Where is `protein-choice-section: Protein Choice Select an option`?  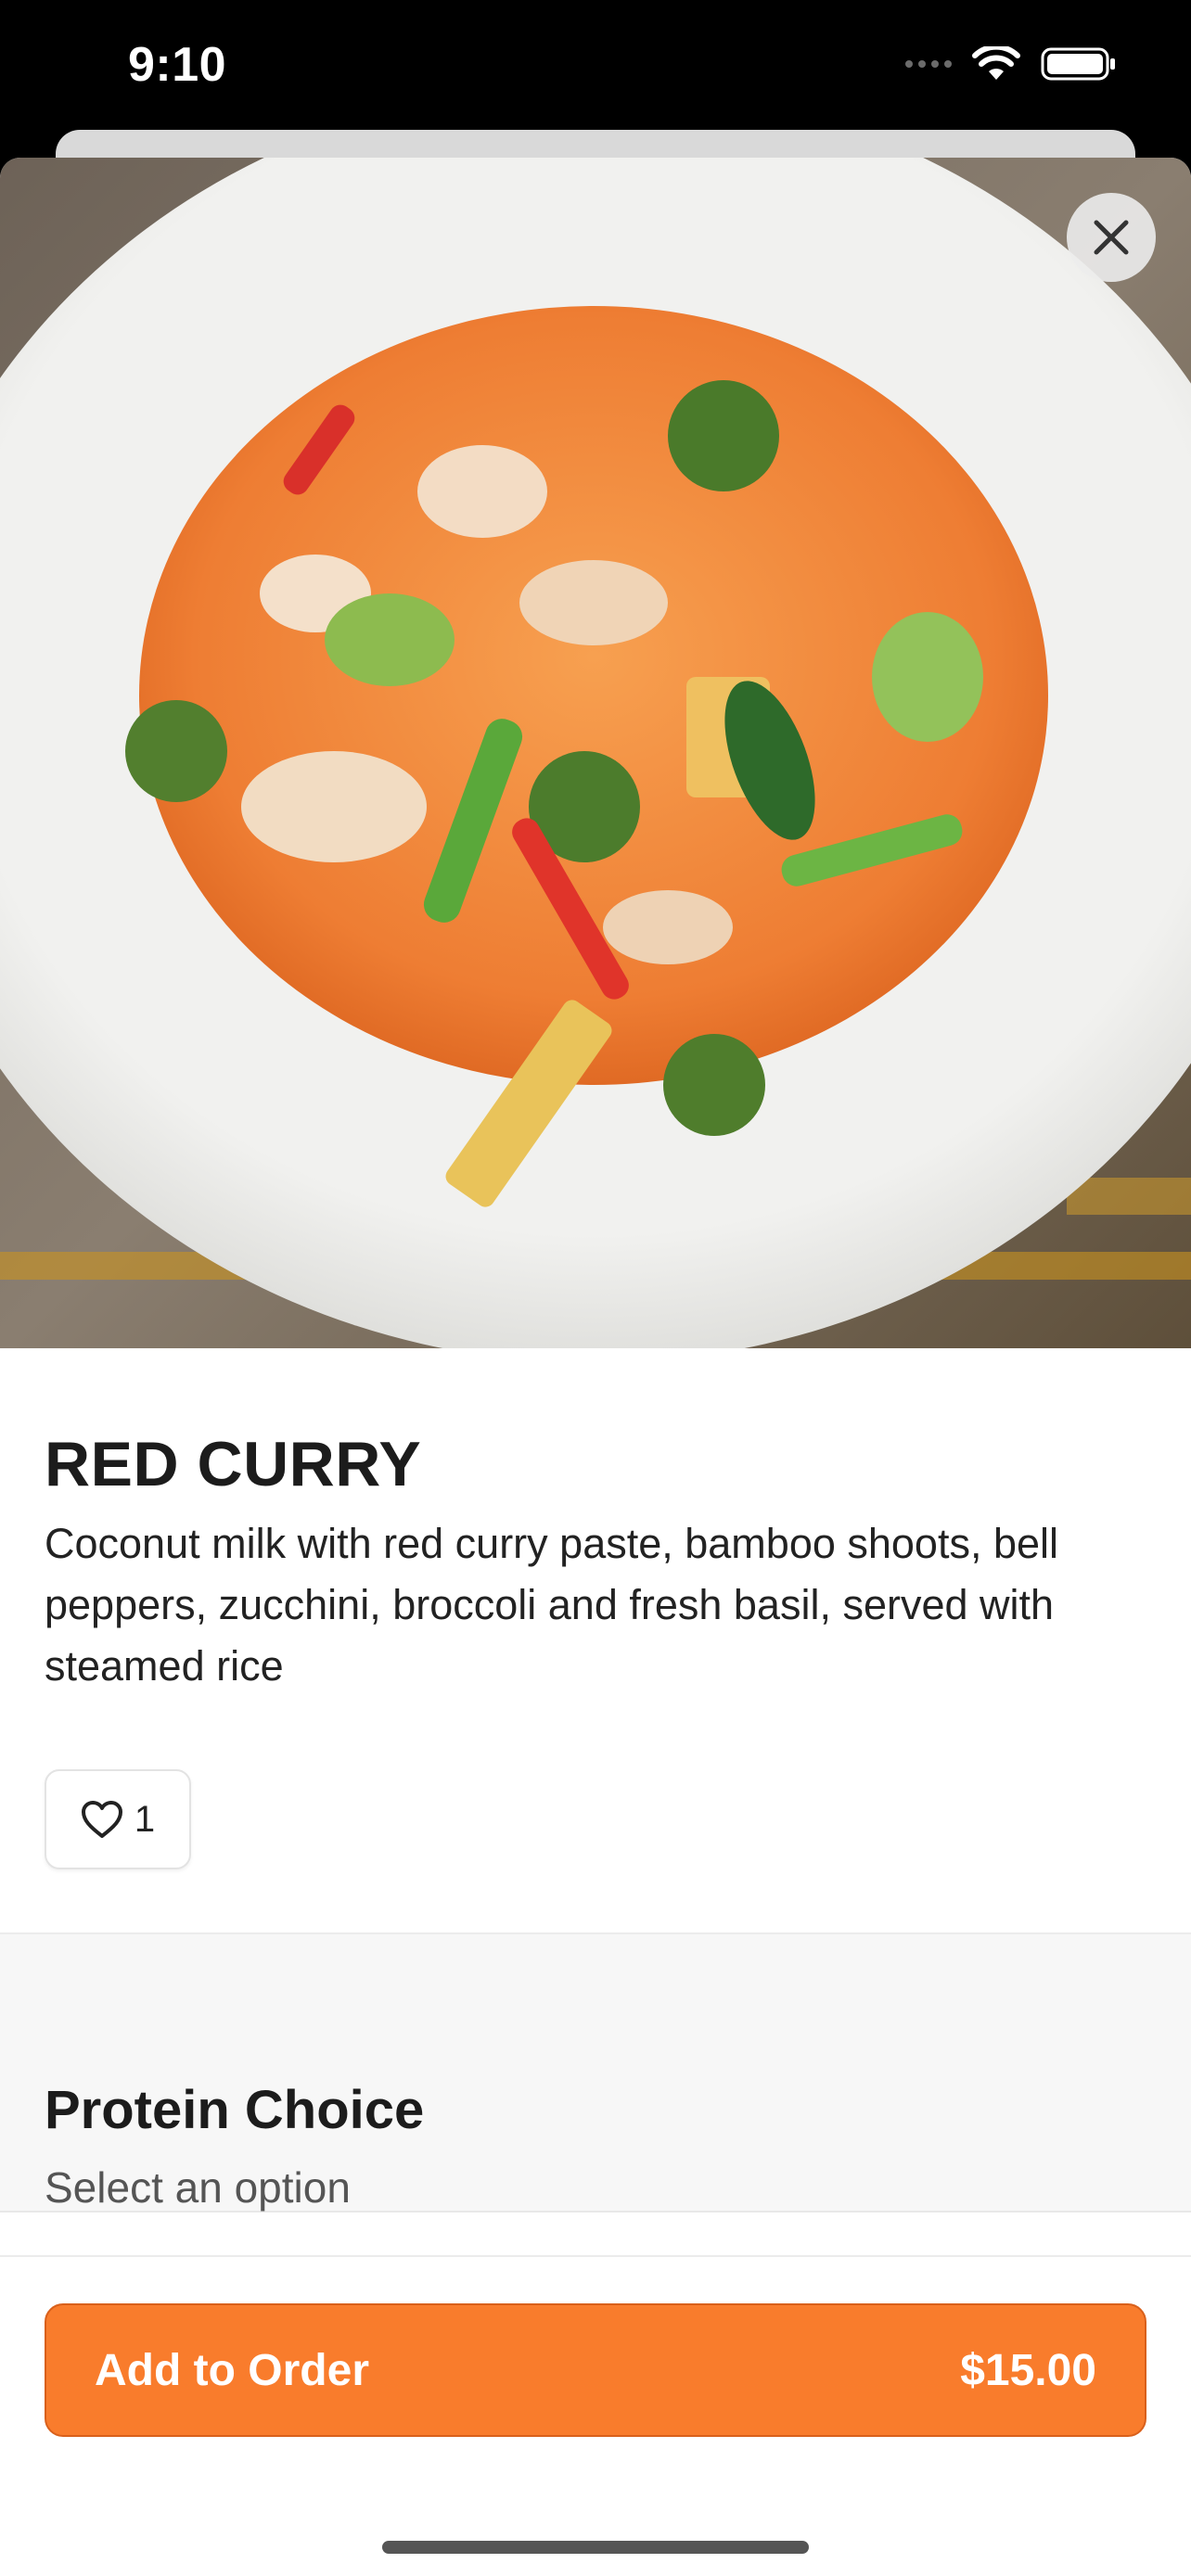
protein-choice-section: Protein Choice Select an option is located at coordinates (595, 2073).